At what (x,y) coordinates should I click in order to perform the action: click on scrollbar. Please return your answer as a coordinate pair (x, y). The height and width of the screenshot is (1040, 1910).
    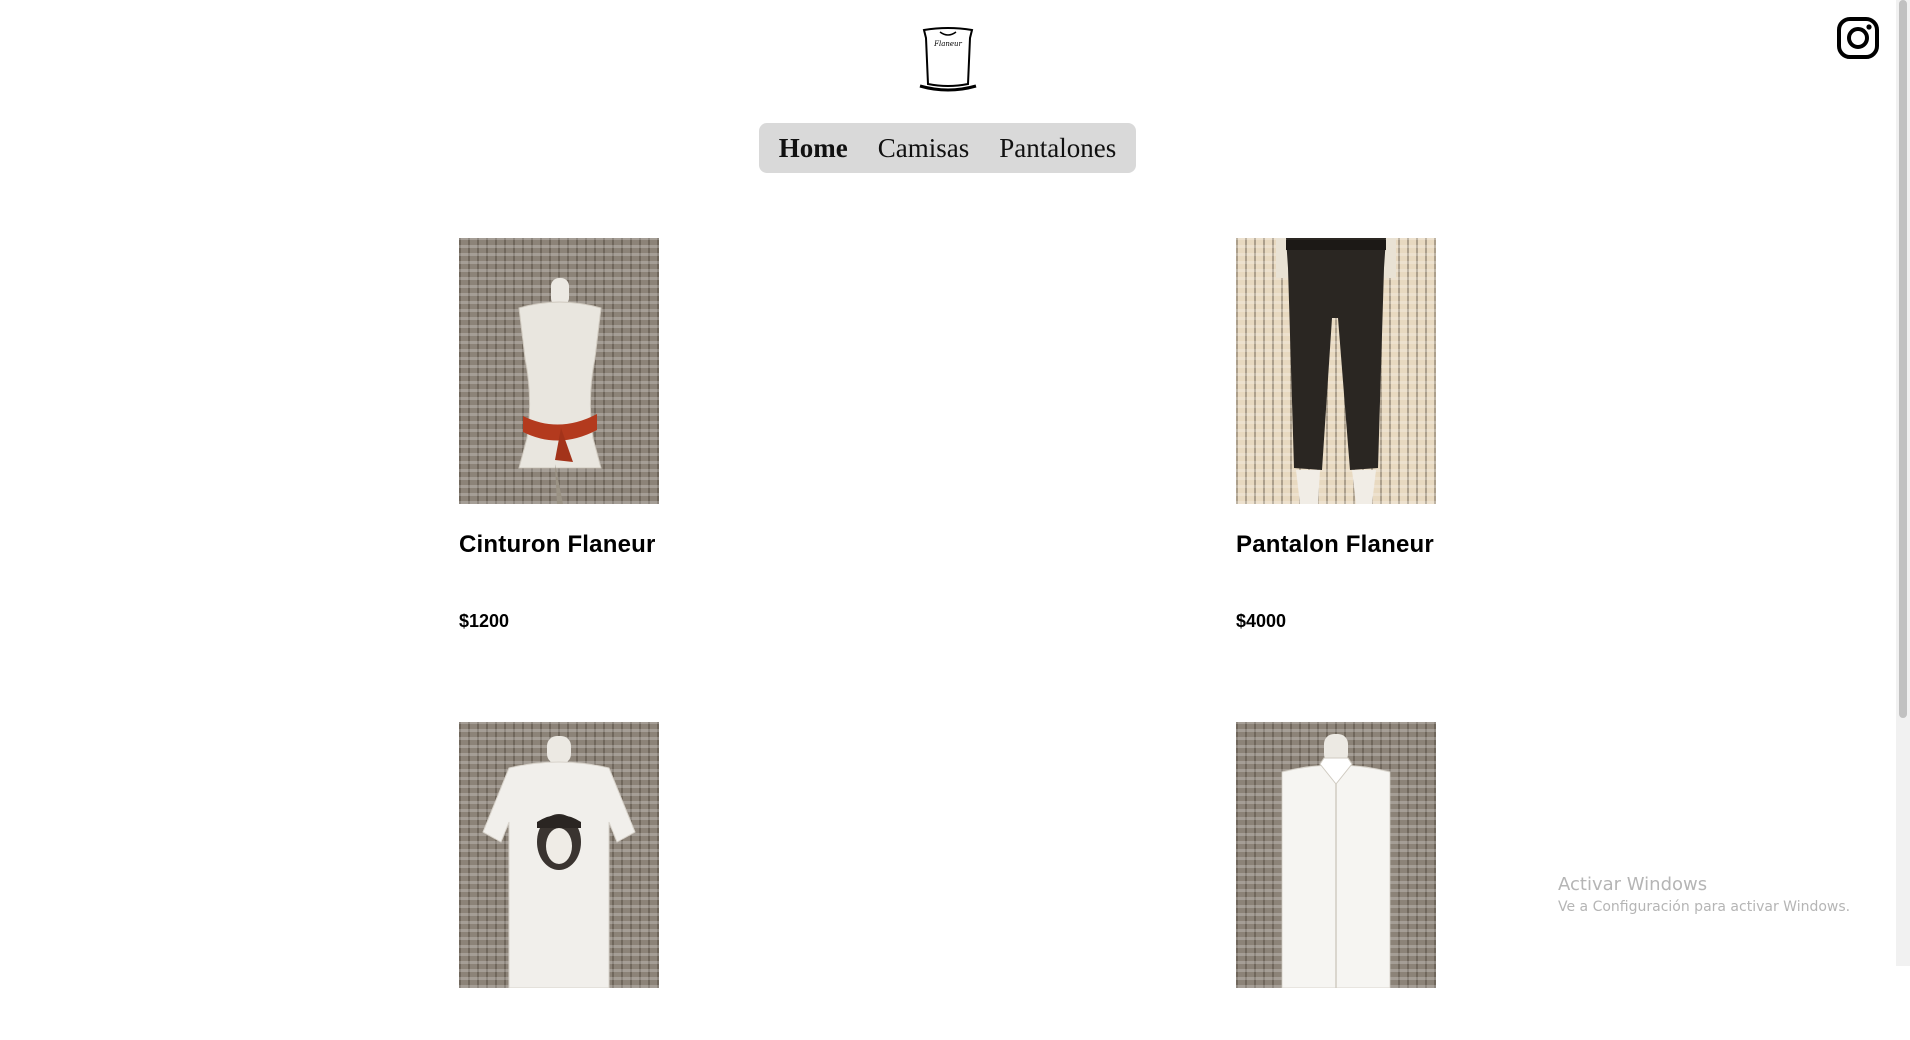
    Looking at the image, I should click on (1903, 483).